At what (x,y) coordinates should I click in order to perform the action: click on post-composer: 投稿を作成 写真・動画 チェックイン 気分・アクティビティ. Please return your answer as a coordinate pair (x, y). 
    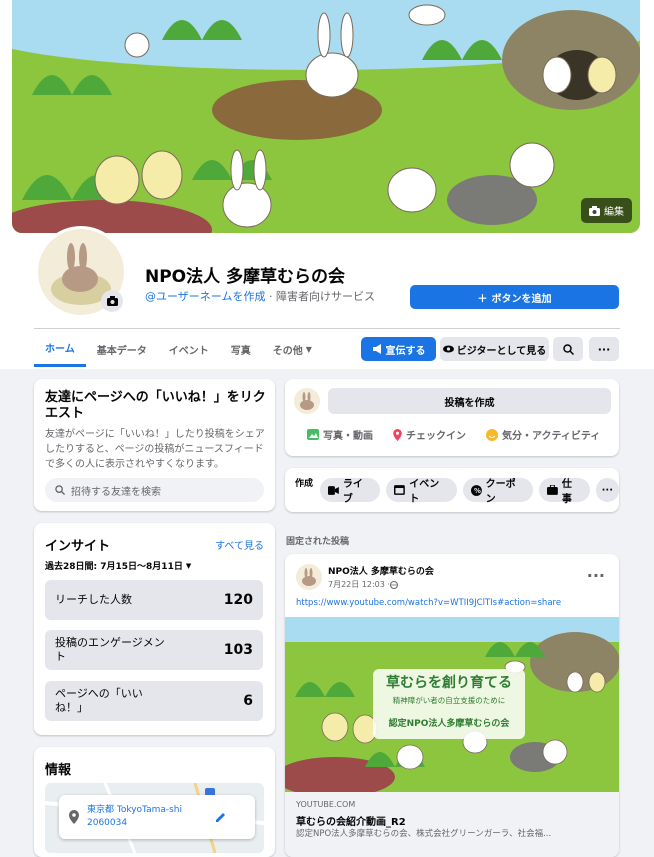
    Looking at the image, I should click on (452, 417).